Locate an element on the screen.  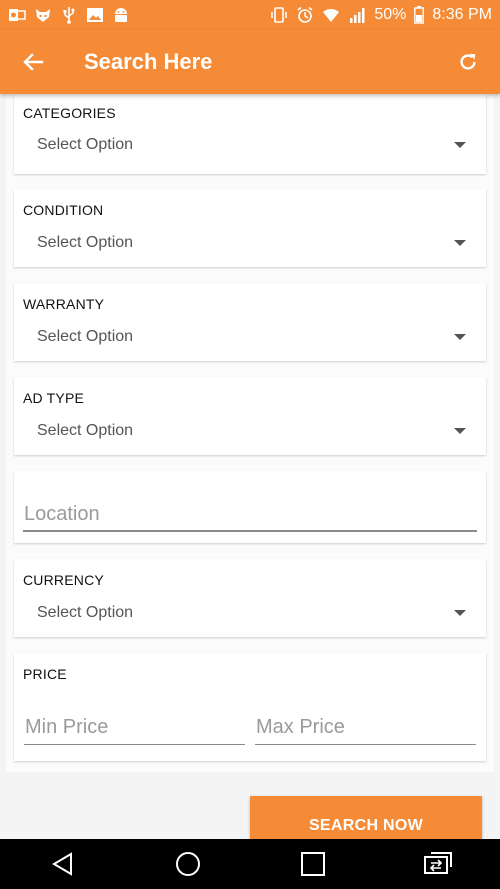
warranty-card: WARRANTY Select Option is located at coordinates (250, 322).